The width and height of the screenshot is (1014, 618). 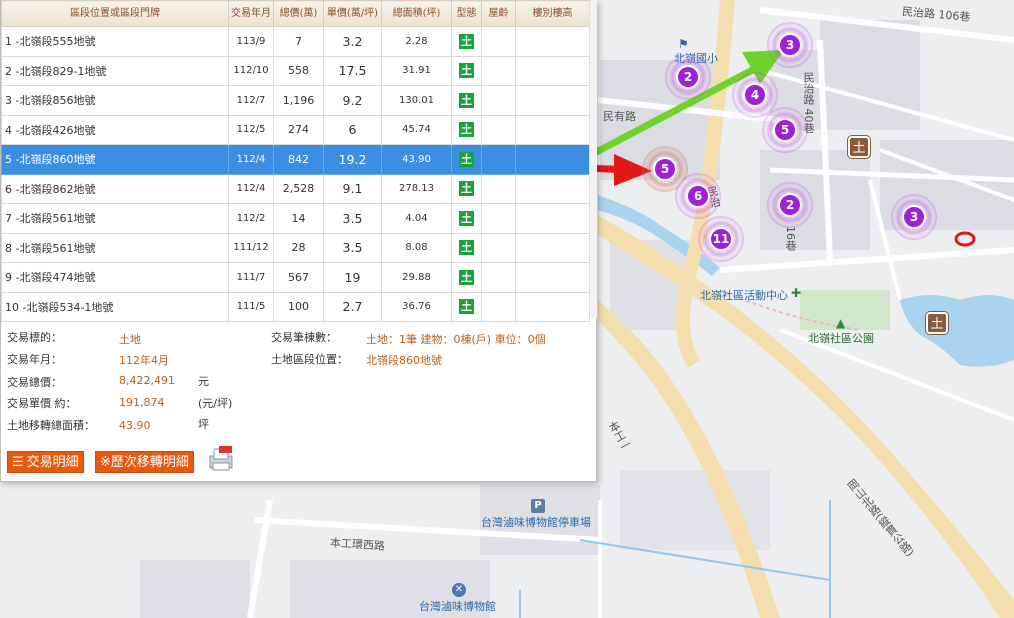 I want to click on detail-date-label: 交易年月：, so click(x=34, y=359).